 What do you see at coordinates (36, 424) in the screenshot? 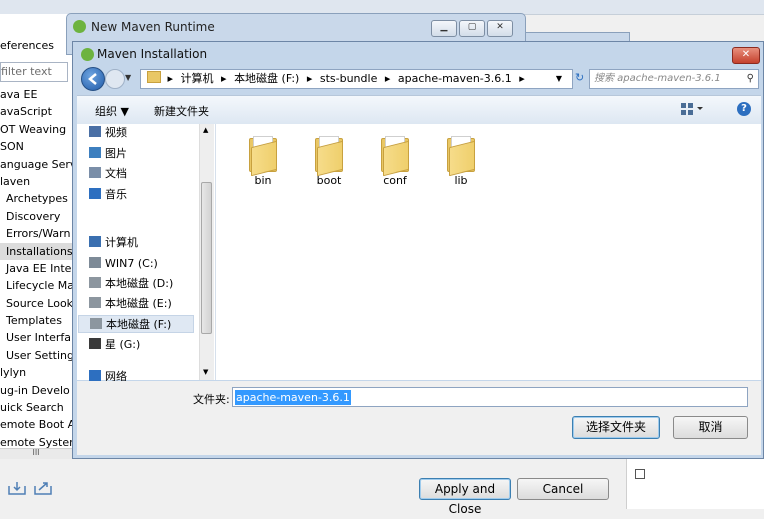
I see `tree-item: emote Boot Ap` at bounding box center [36, 424].